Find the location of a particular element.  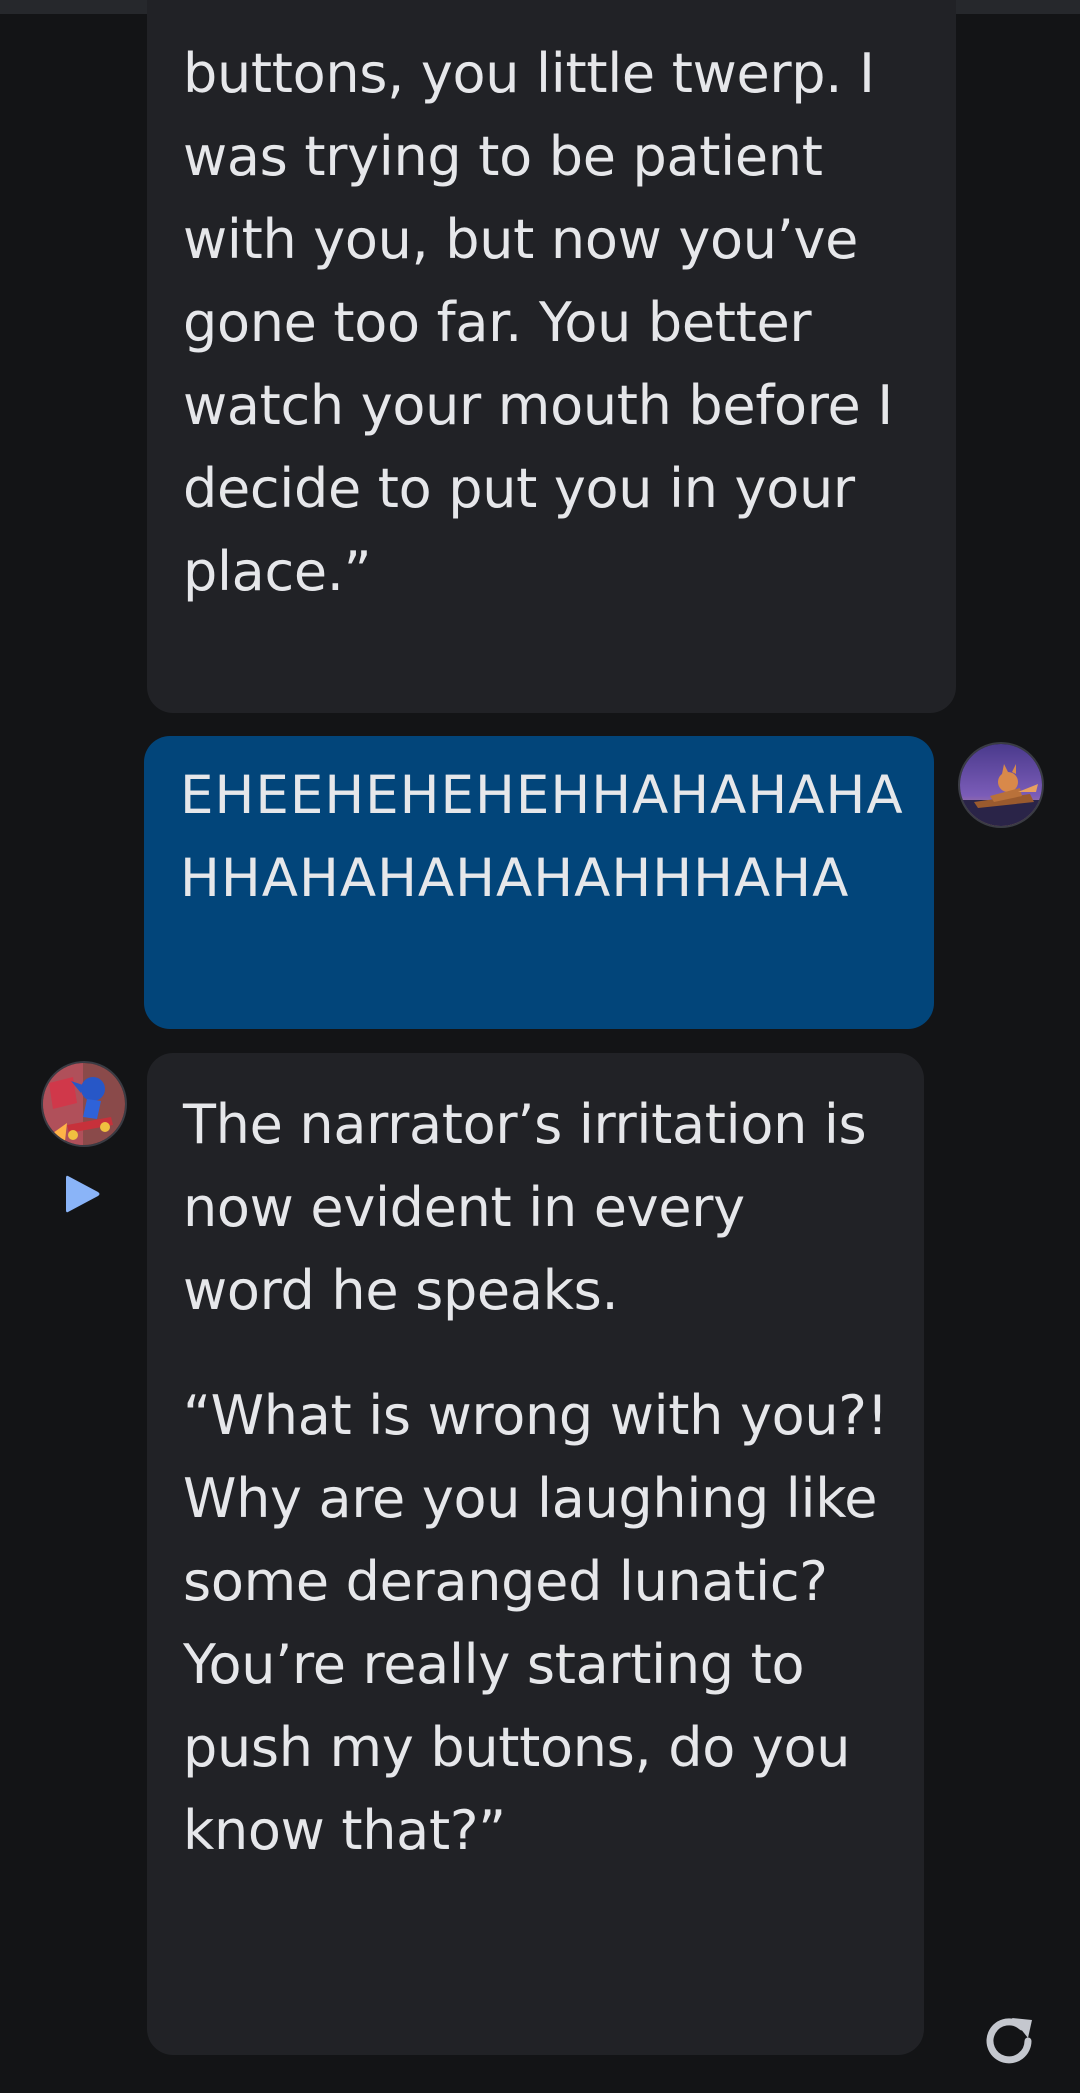

bot-avatar is located at coordinates (84, 1104).